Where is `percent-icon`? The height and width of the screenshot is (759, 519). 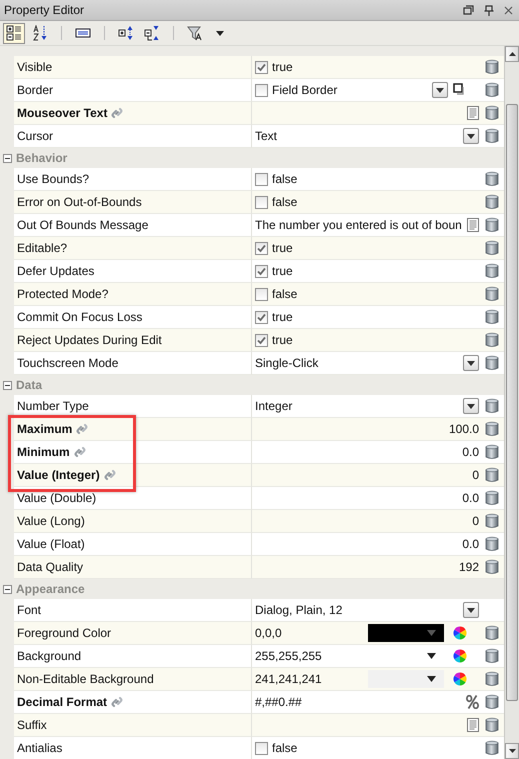 percent-icon is located at coordinates (472, 702).